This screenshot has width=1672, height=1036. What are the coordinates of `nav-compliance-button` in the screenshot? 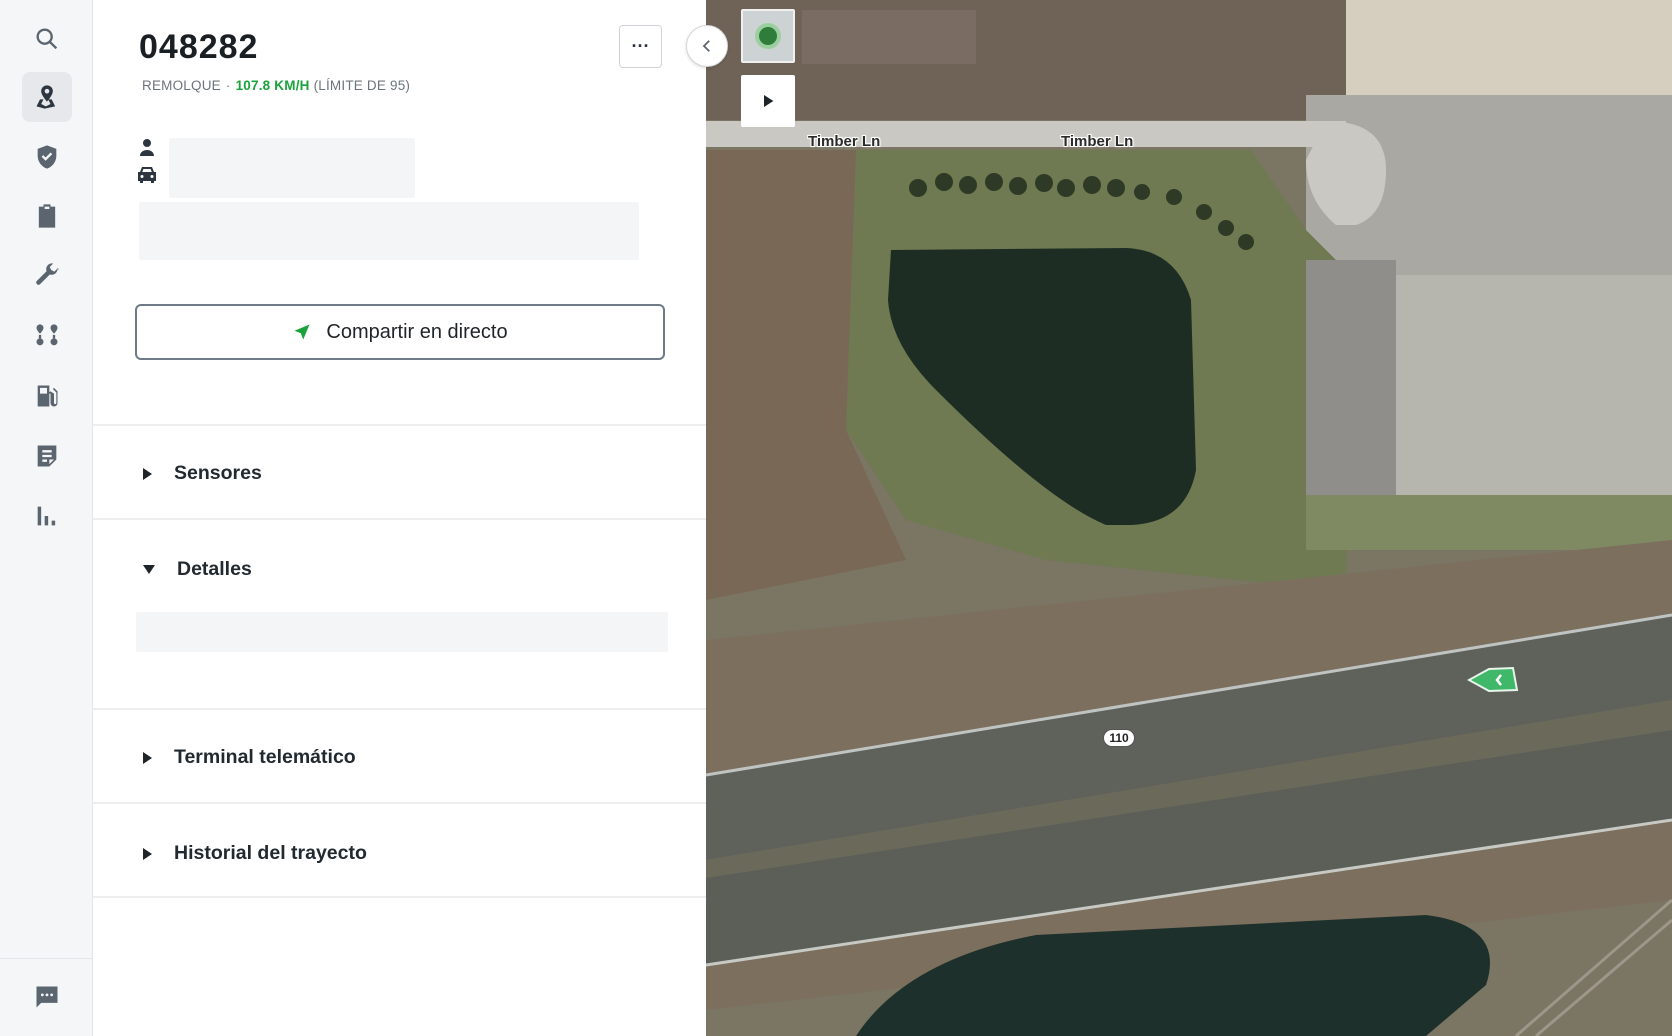 It's located at (47, 216).